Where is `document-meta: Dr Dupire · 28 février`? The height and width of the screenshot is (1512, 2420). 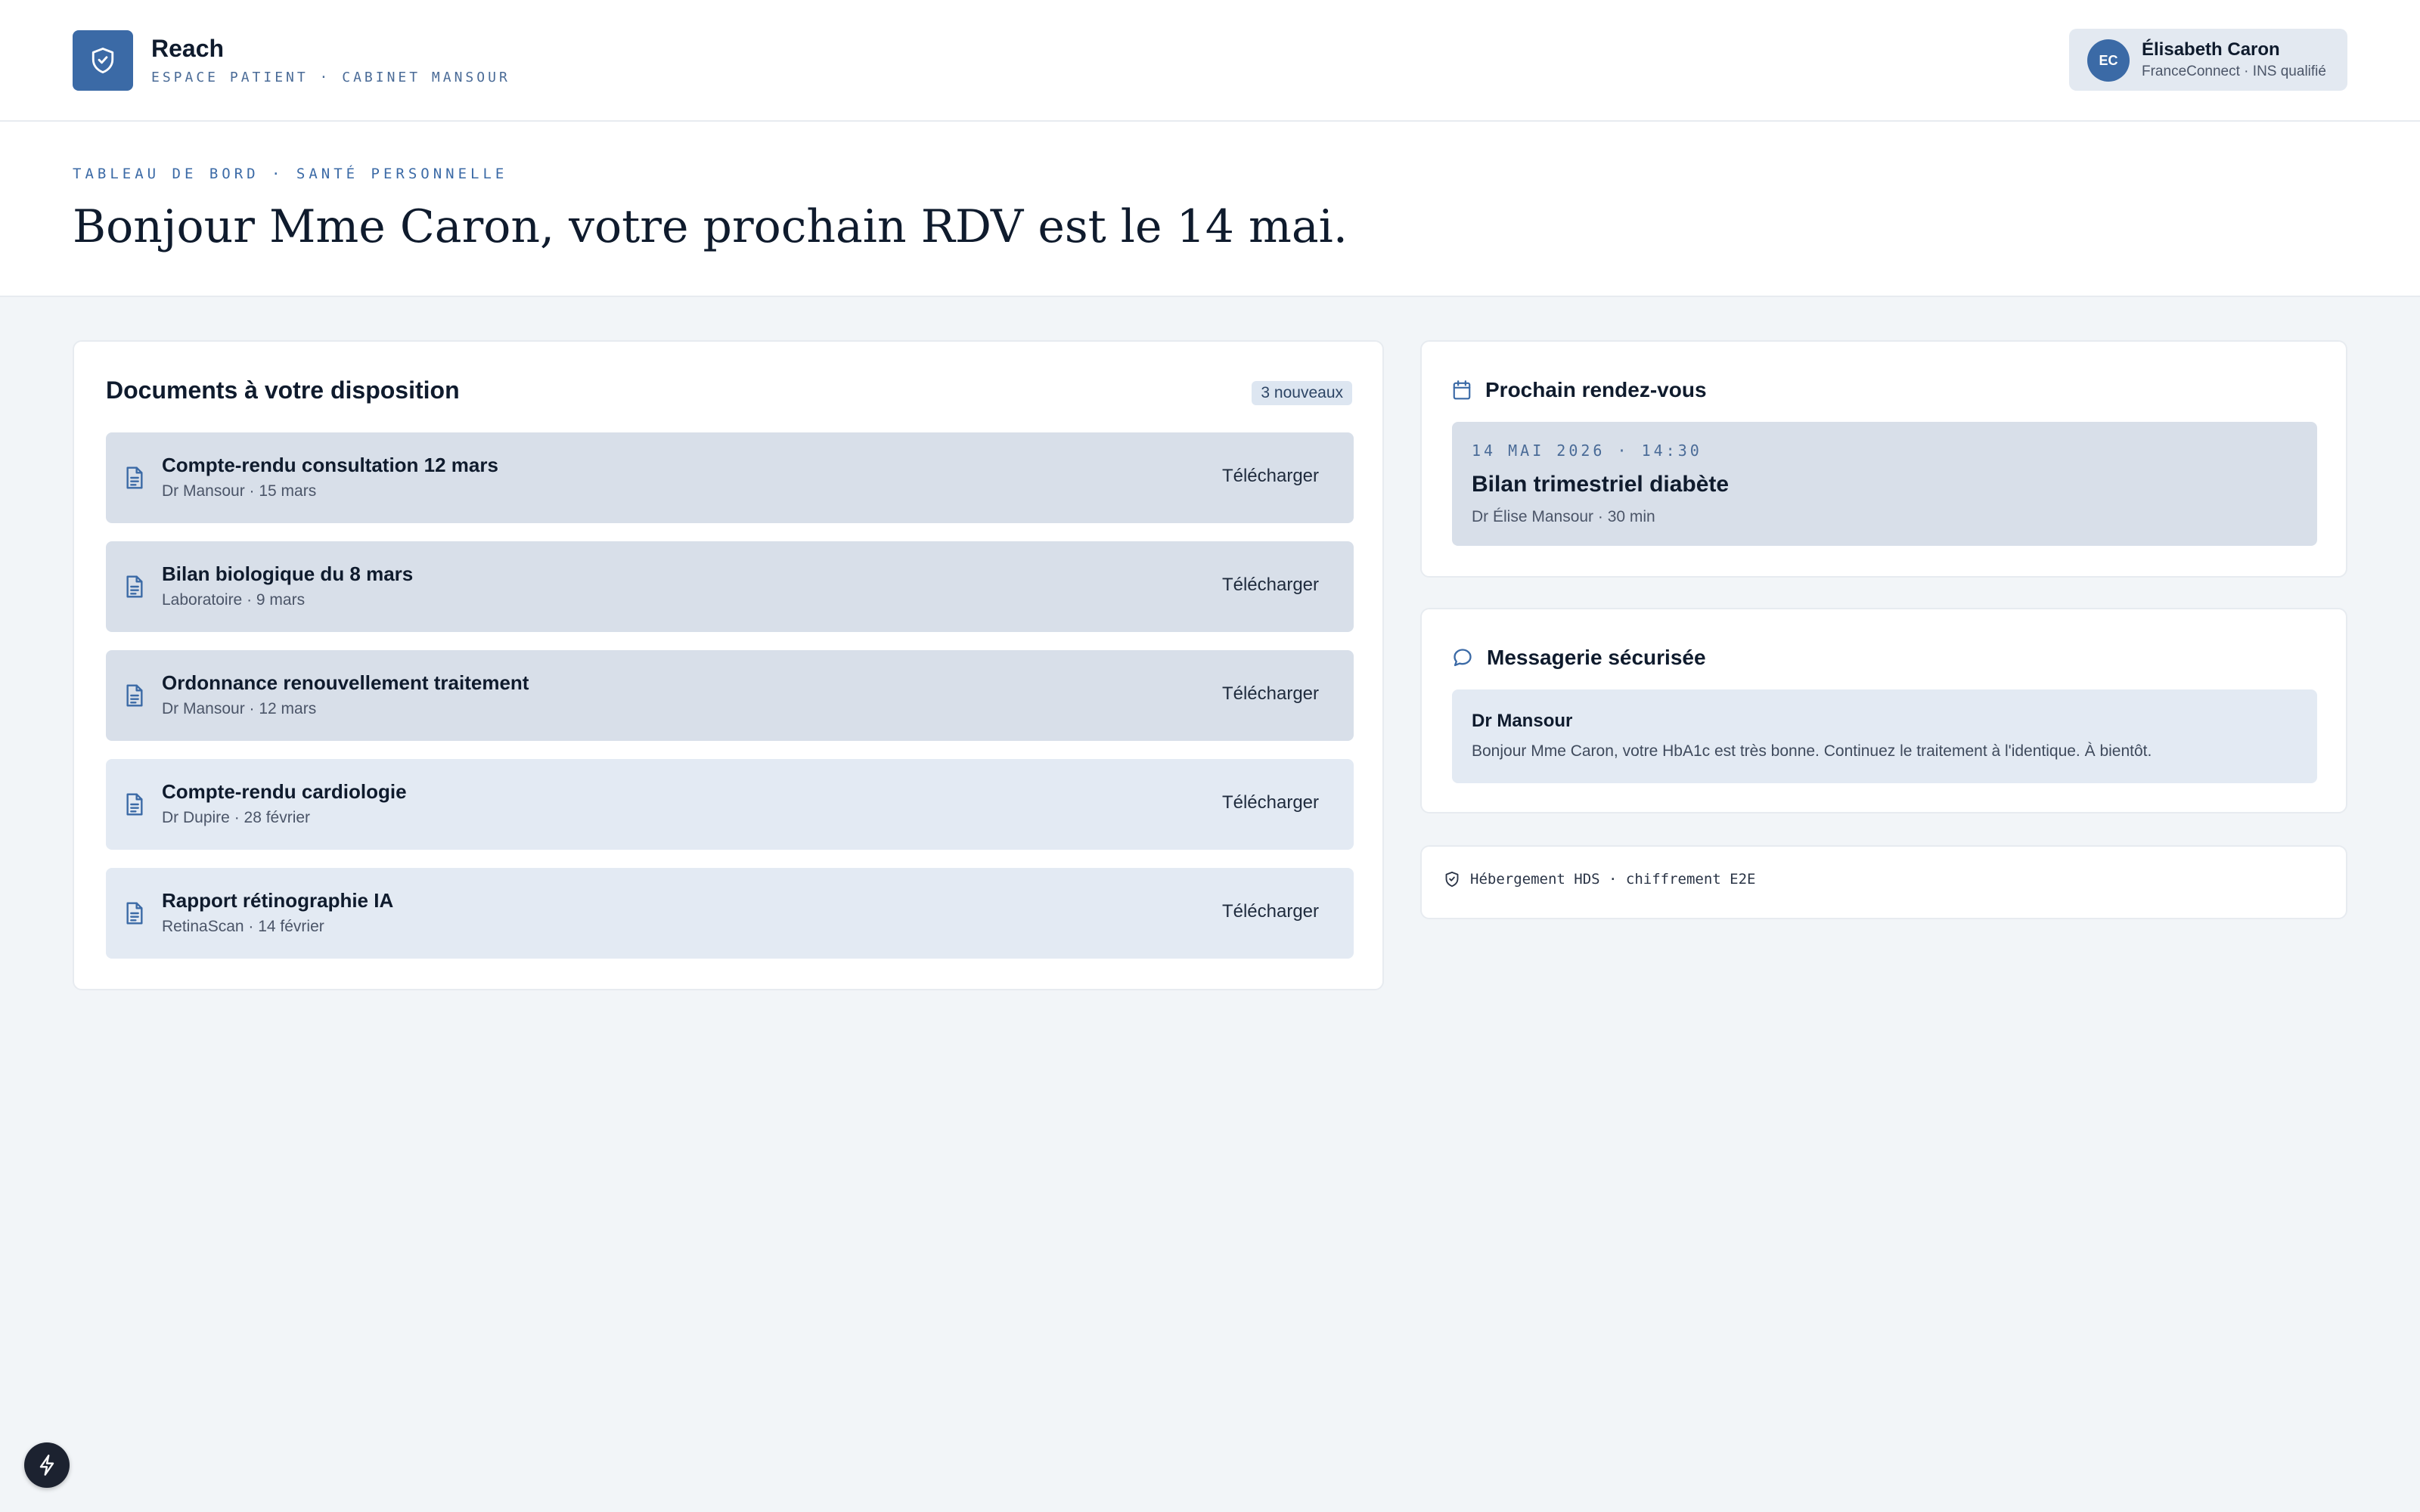 document-meta: Dr Dupire · 28 février is located at coordinates (236, 817).